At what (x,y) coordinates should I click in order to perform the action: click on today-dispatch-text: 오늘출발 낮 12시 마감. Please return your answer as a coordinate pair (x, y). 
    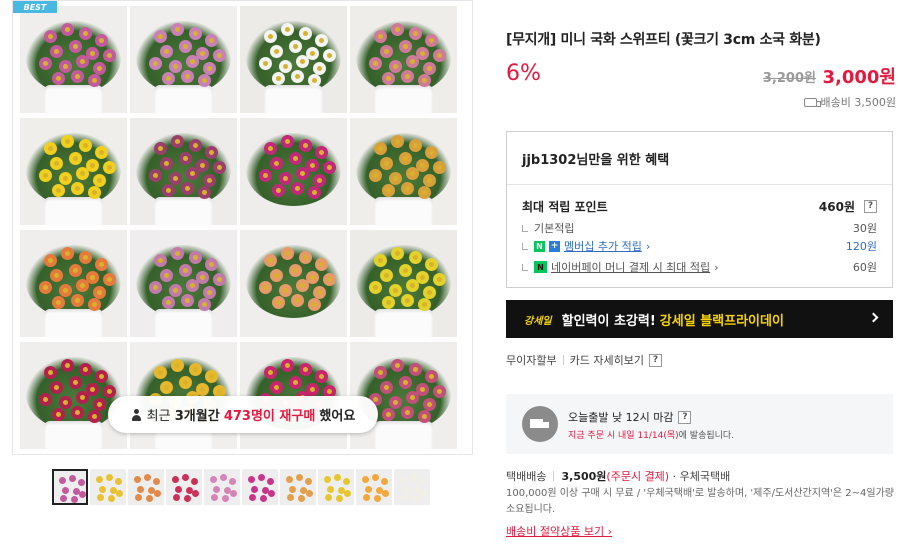
    Looking at the image, I should click on (621, 417).